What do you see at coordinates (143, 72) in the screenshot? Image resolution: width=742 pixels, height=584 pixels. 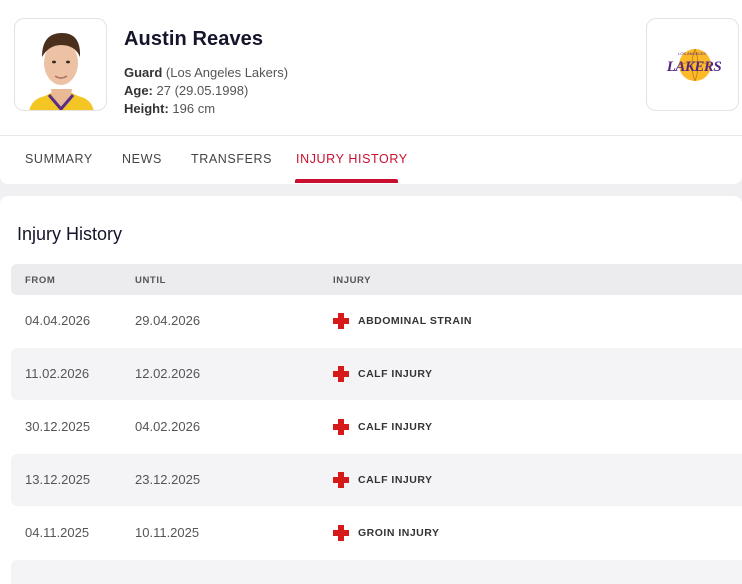 I see `player-position: Guard` at bounding box center [143, 72].